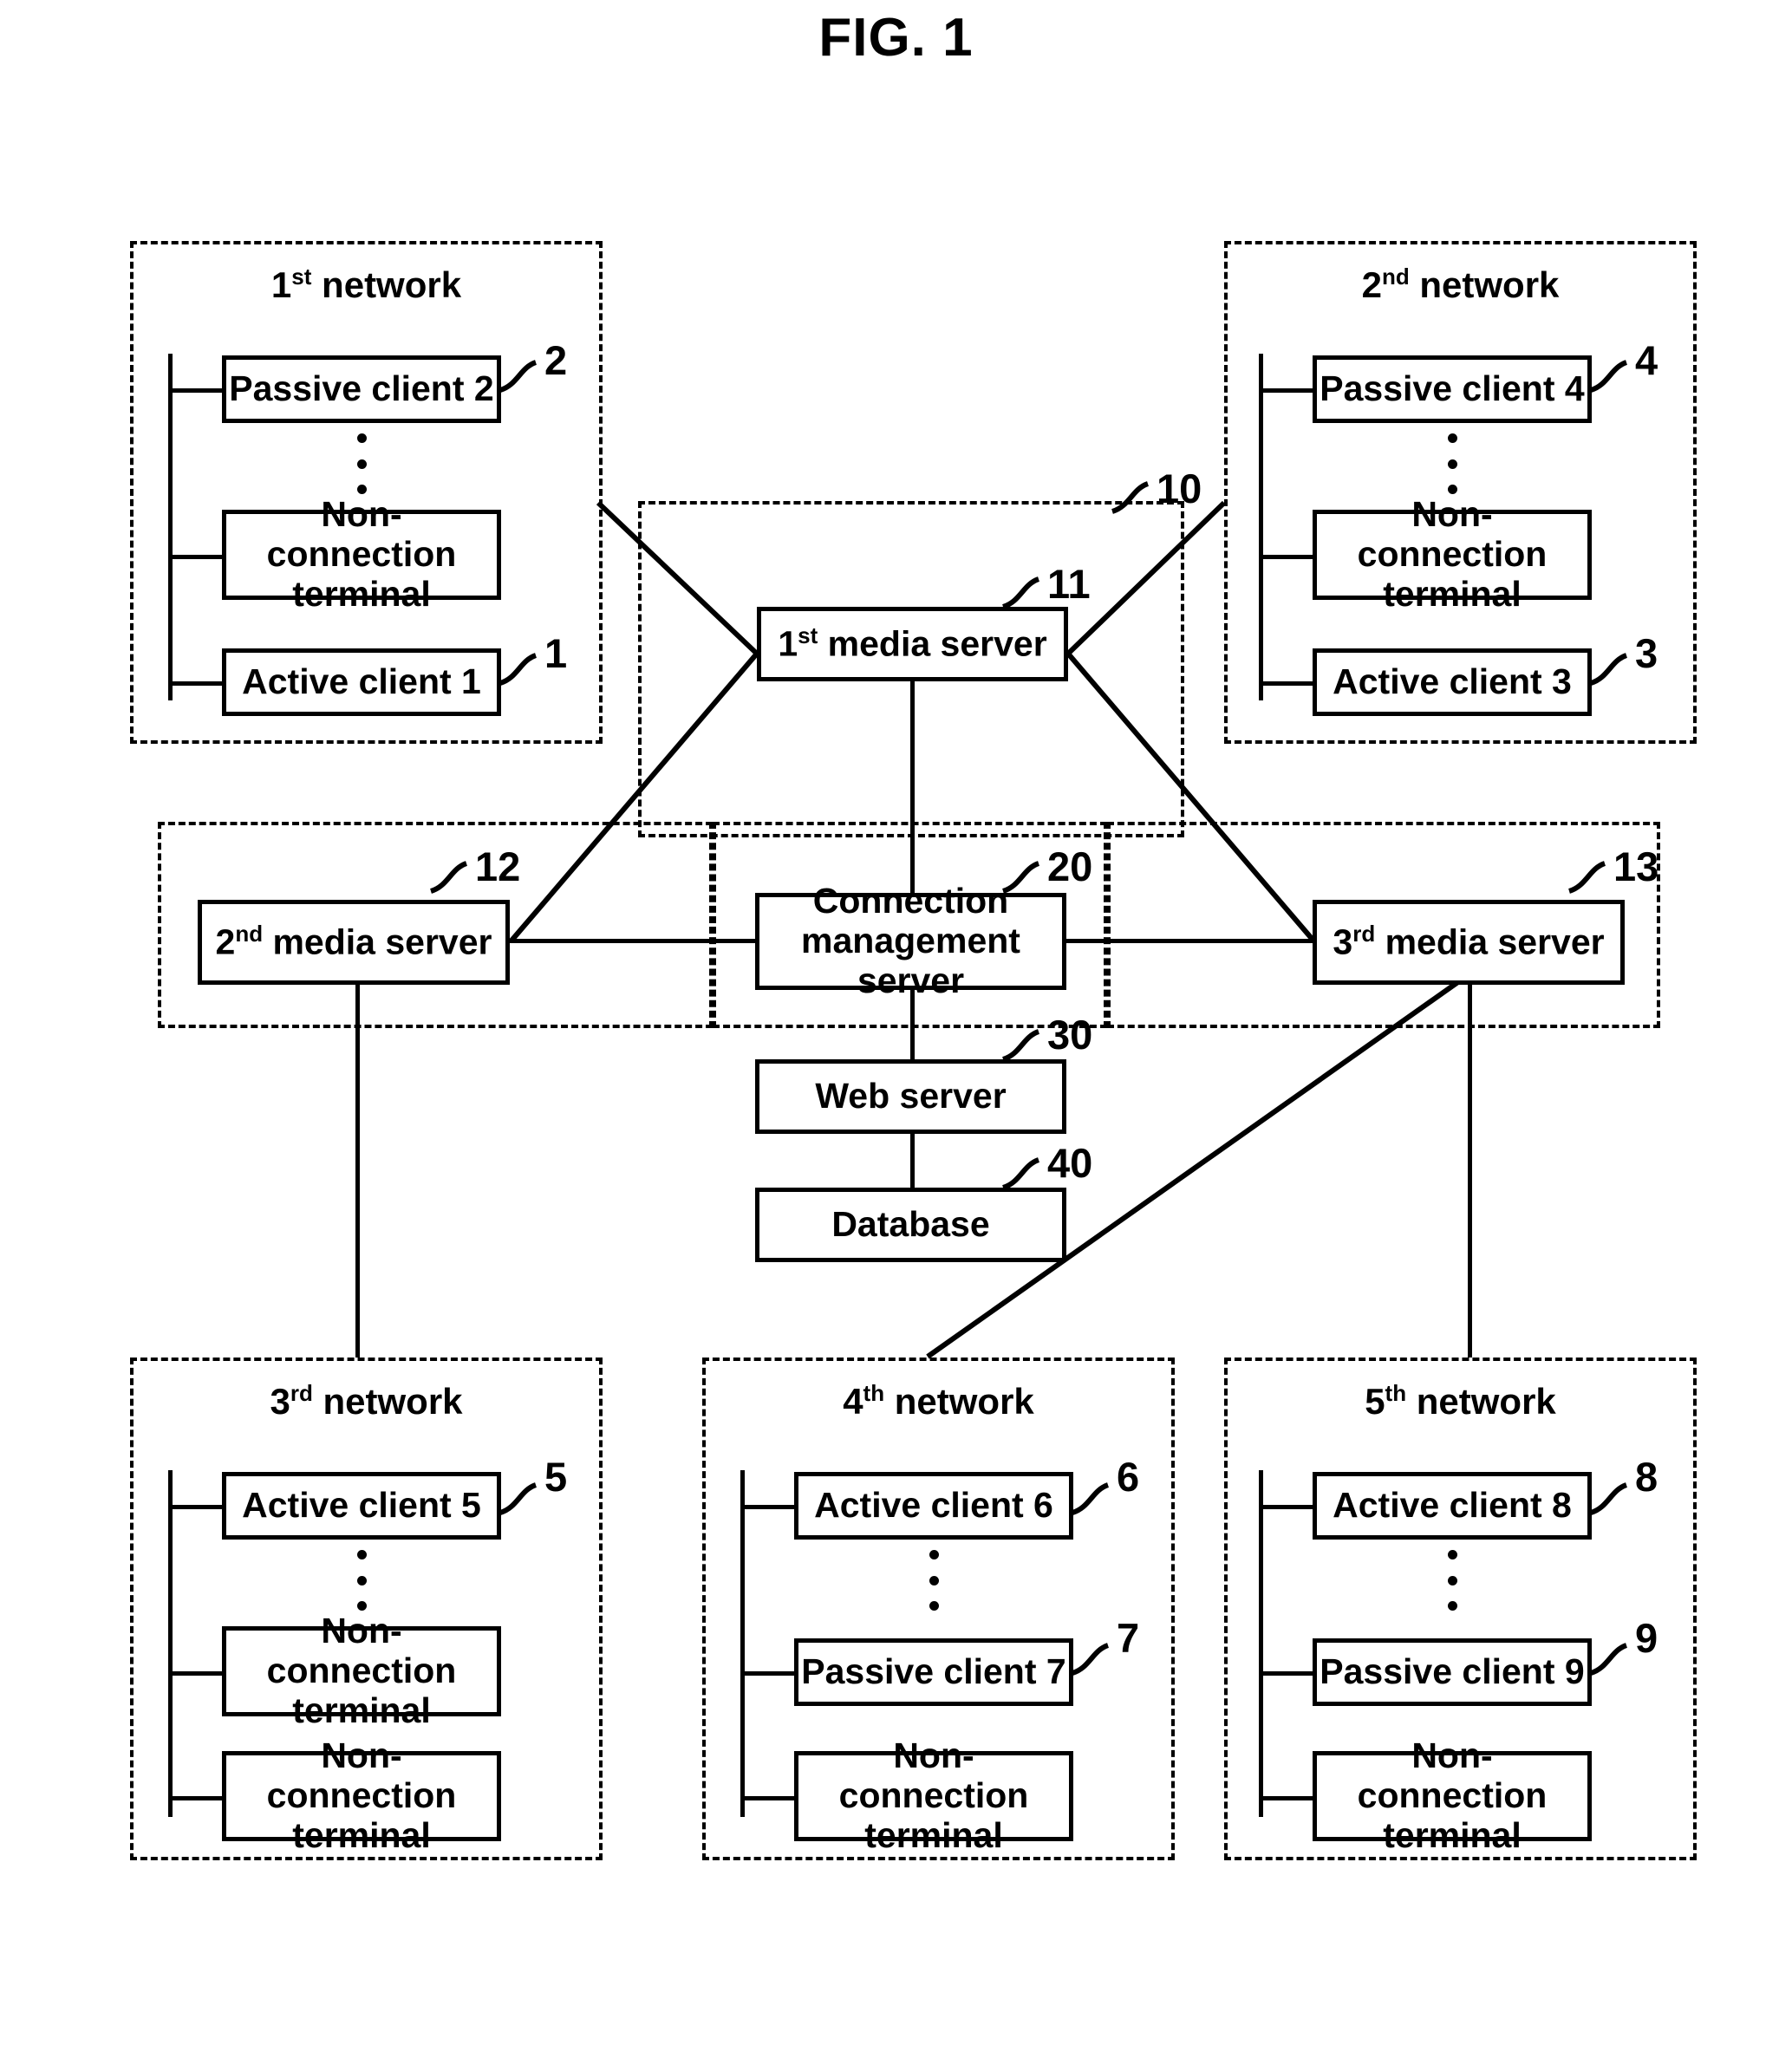  Describe the element at coordinates (1364, 934) in the screenshot. I see `server-ordinal-suffix: rd` at that location.